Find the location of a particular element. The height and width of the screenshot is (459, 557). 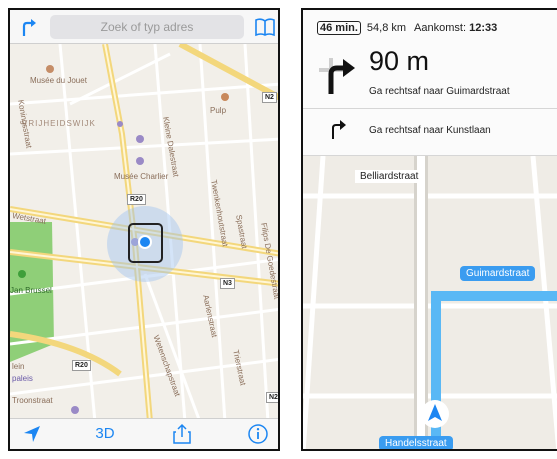

share-icon is located at coordinates (182, 434).